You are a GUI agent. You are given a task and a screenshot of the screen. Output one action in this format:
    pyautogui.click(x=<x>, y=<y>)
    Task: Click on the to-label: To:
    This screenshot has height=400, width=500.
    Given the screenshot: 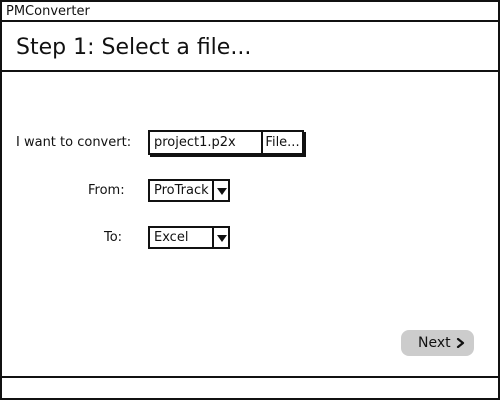 What is the action you would take?
    pyautogui.click(x=113, y=237)
    